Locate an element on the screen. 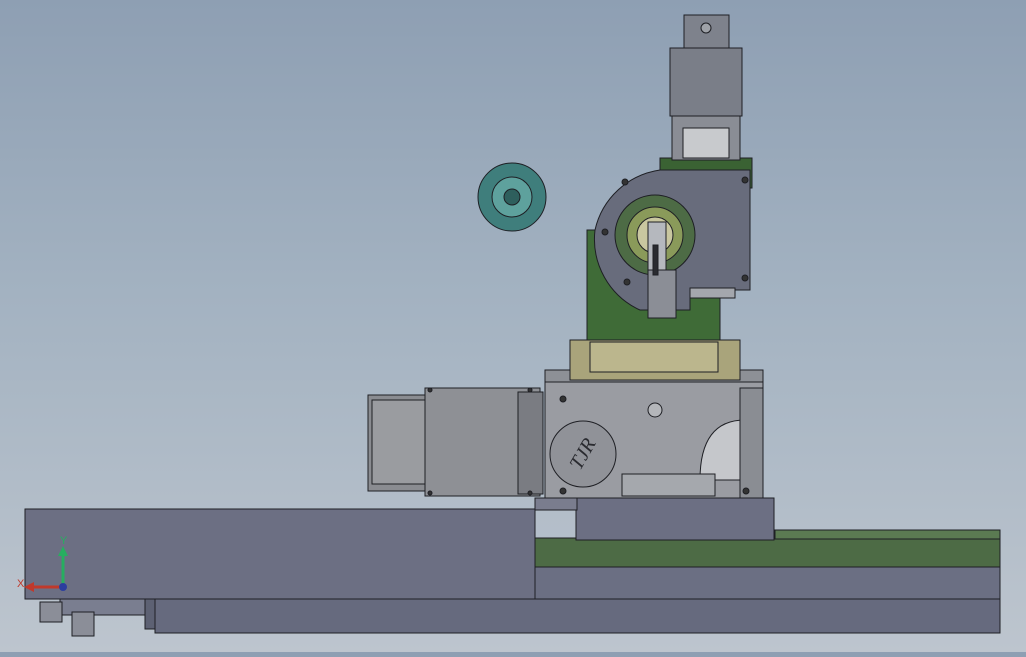  carriage is located at coordinates (654, 519).